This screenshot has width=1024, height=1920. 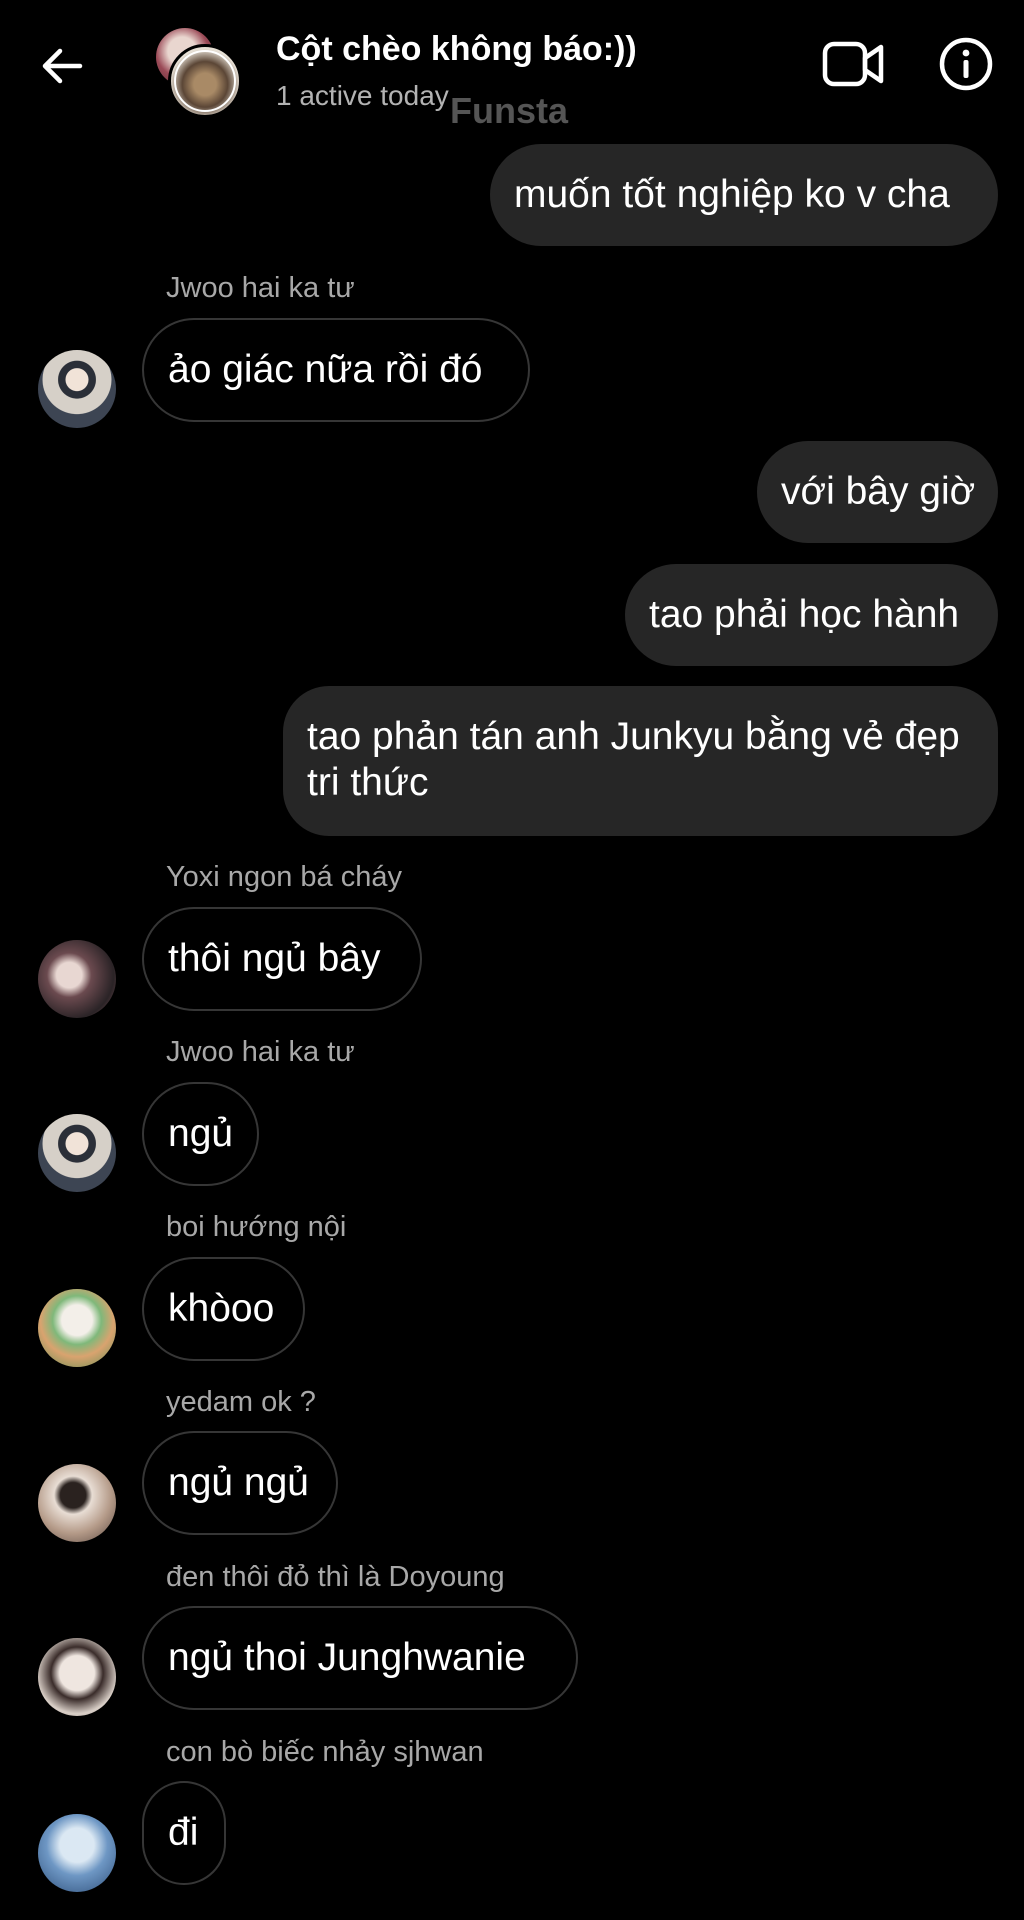 What do you see at coordinates (200, 1134) in the screenshot?
I see `message-received: ngủ` at bounding box center [200, 1134].